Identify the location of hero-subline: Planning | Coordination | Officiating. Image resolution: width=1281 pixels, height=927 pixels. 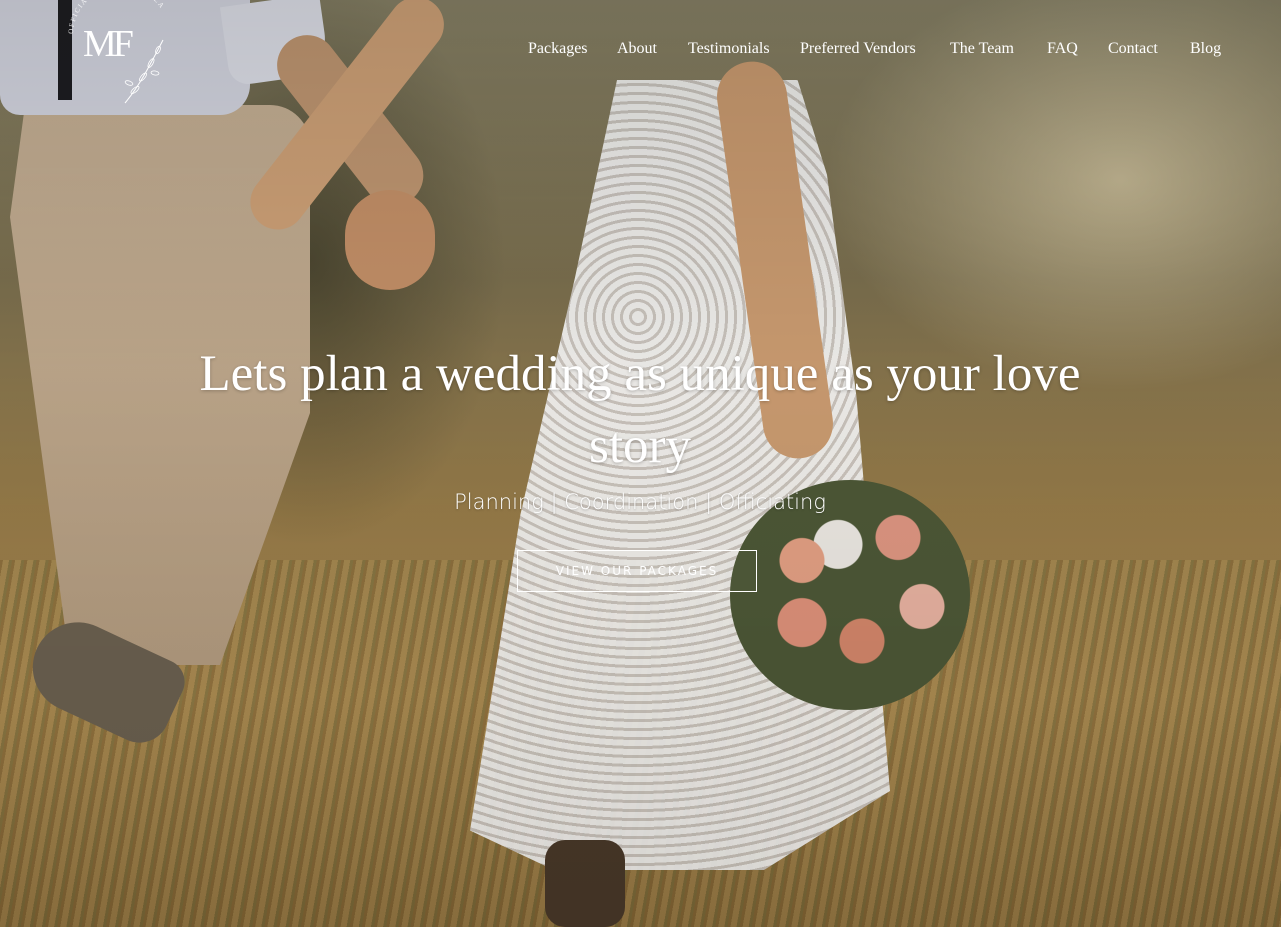
(640, 502).